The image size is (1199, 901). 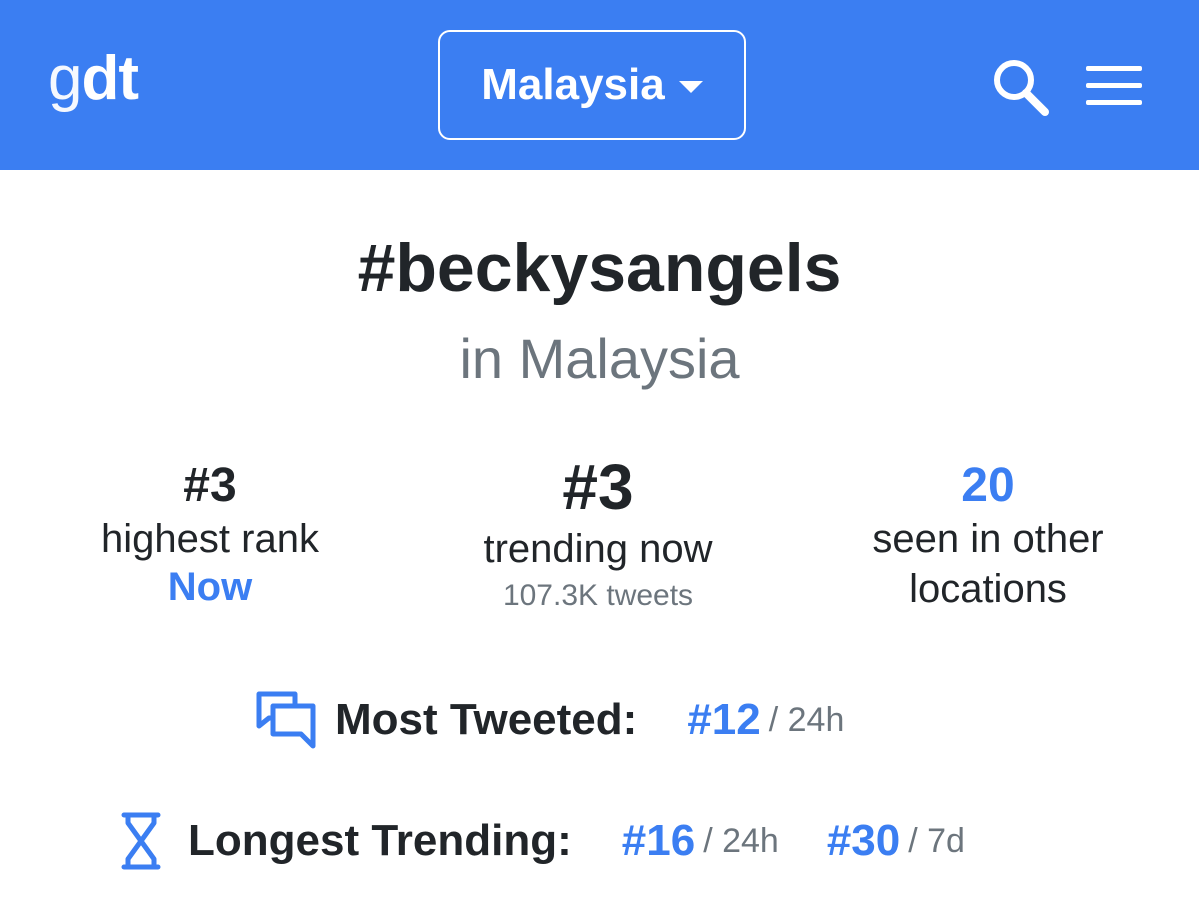 What do you see at coordinates (110, 78) in the screenshot?
I see `logo-dt: dt` at bounding box center [110, 78].